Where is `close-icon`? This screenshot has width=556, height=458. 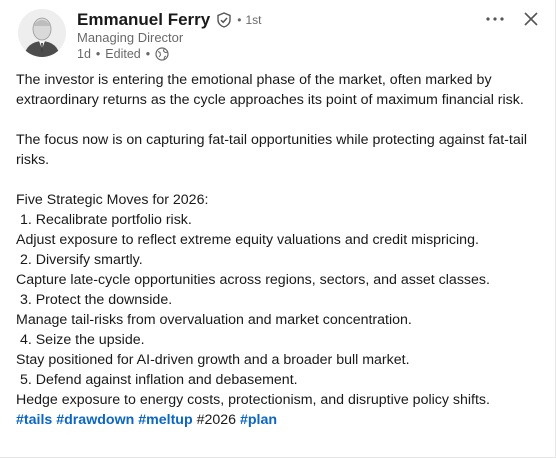 close-icon is located at coordinates (531, 19).